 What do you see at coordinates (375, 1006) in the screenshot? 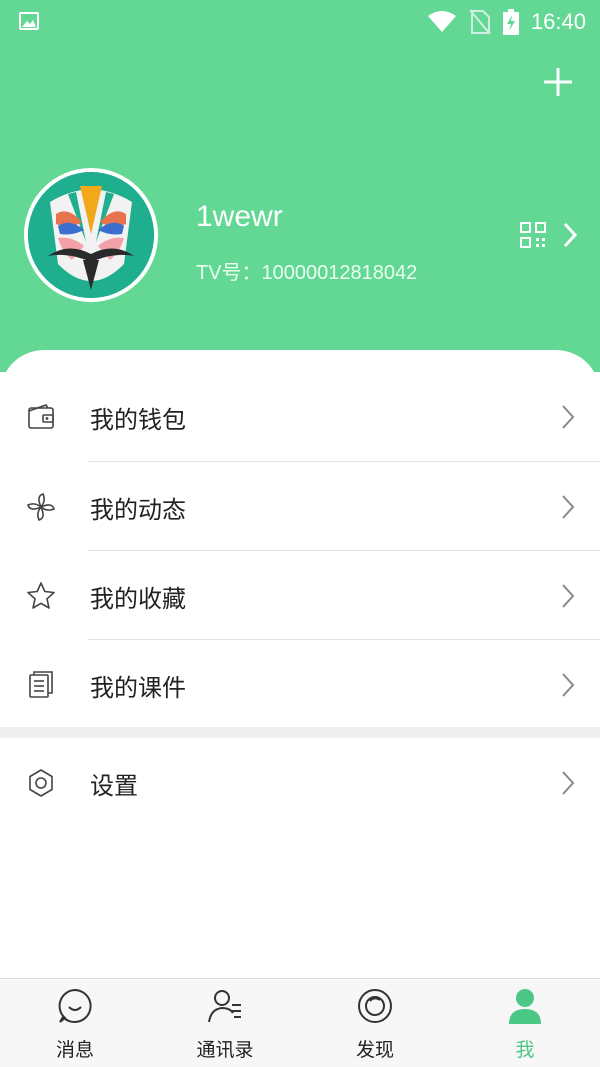
I see `discover-icon` at bounding box center [375, 1006].